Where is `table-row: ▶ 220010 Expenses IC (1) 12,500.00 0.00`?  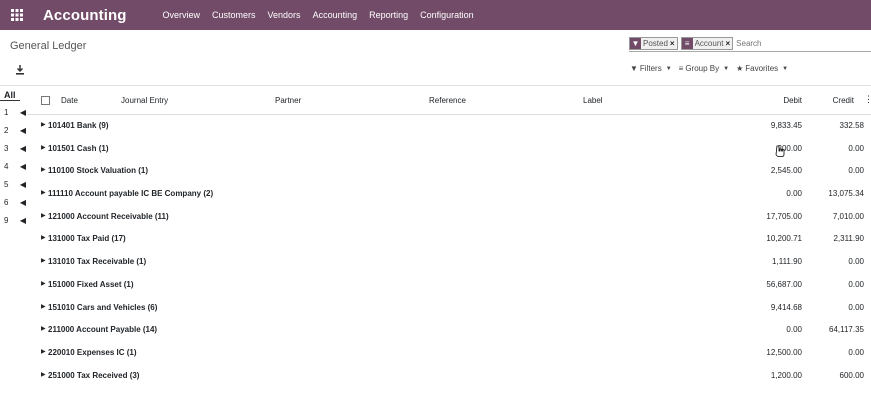 table-row: ▶ 220010 Expenses IC (1) 12,500.00 0.00 is located at coordinates (449, 353).